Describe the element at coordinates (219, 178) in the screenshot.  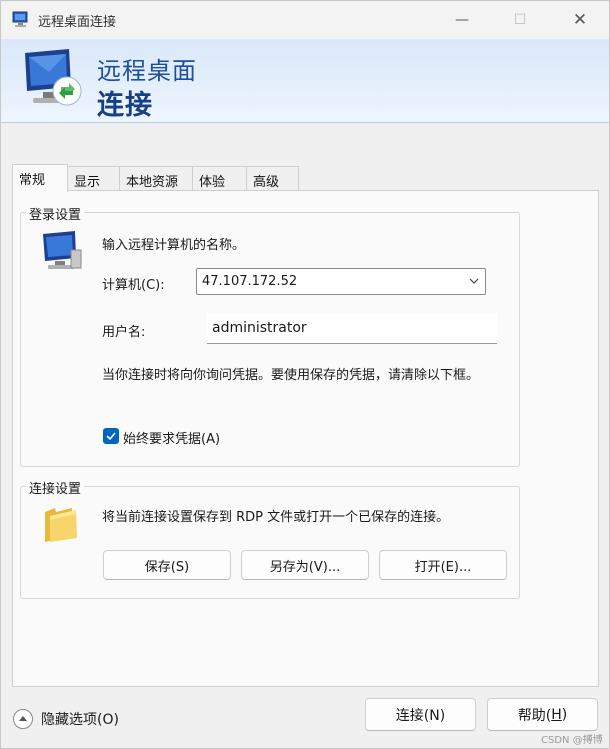
I see `tab-experience: 体验` at that location.